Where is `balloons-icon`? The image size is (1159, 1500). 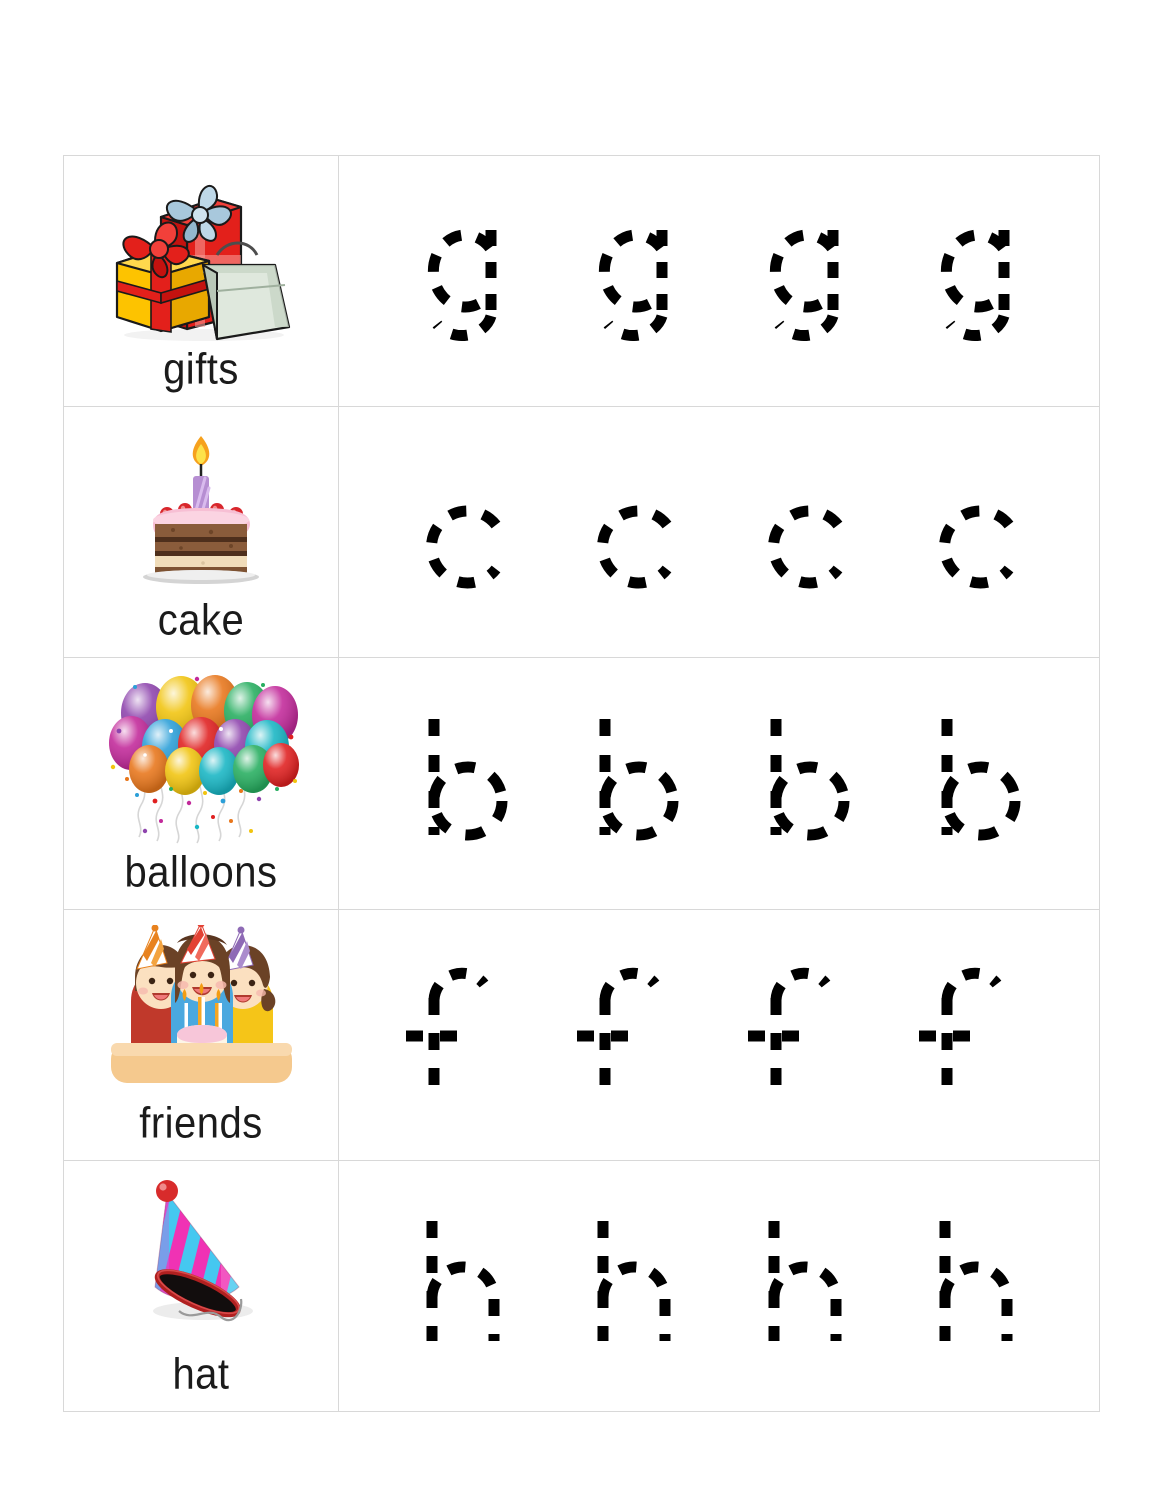 balloons-icon is located at coordinates (204, 759).